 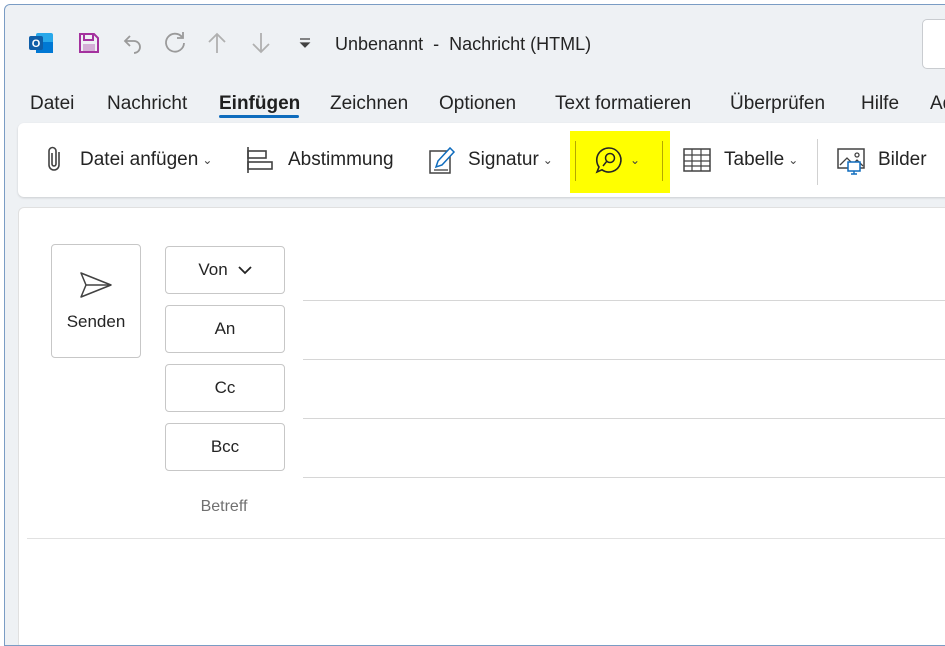 What do you see at coordinates (305, 43) in the screenshot?
I see `customize-toolbar-icon` at bounding box center [305, 43].